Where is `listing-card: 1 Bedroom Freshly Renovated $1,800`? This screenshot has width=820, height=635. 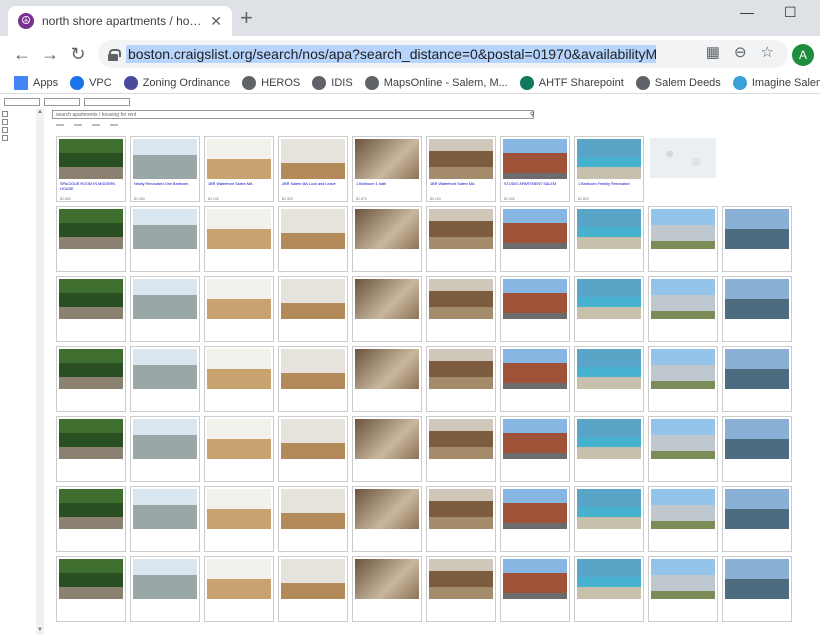
listing-card: 1 Bedroom Freshly Renovated $1,800 is located at coordinates (609, 169).